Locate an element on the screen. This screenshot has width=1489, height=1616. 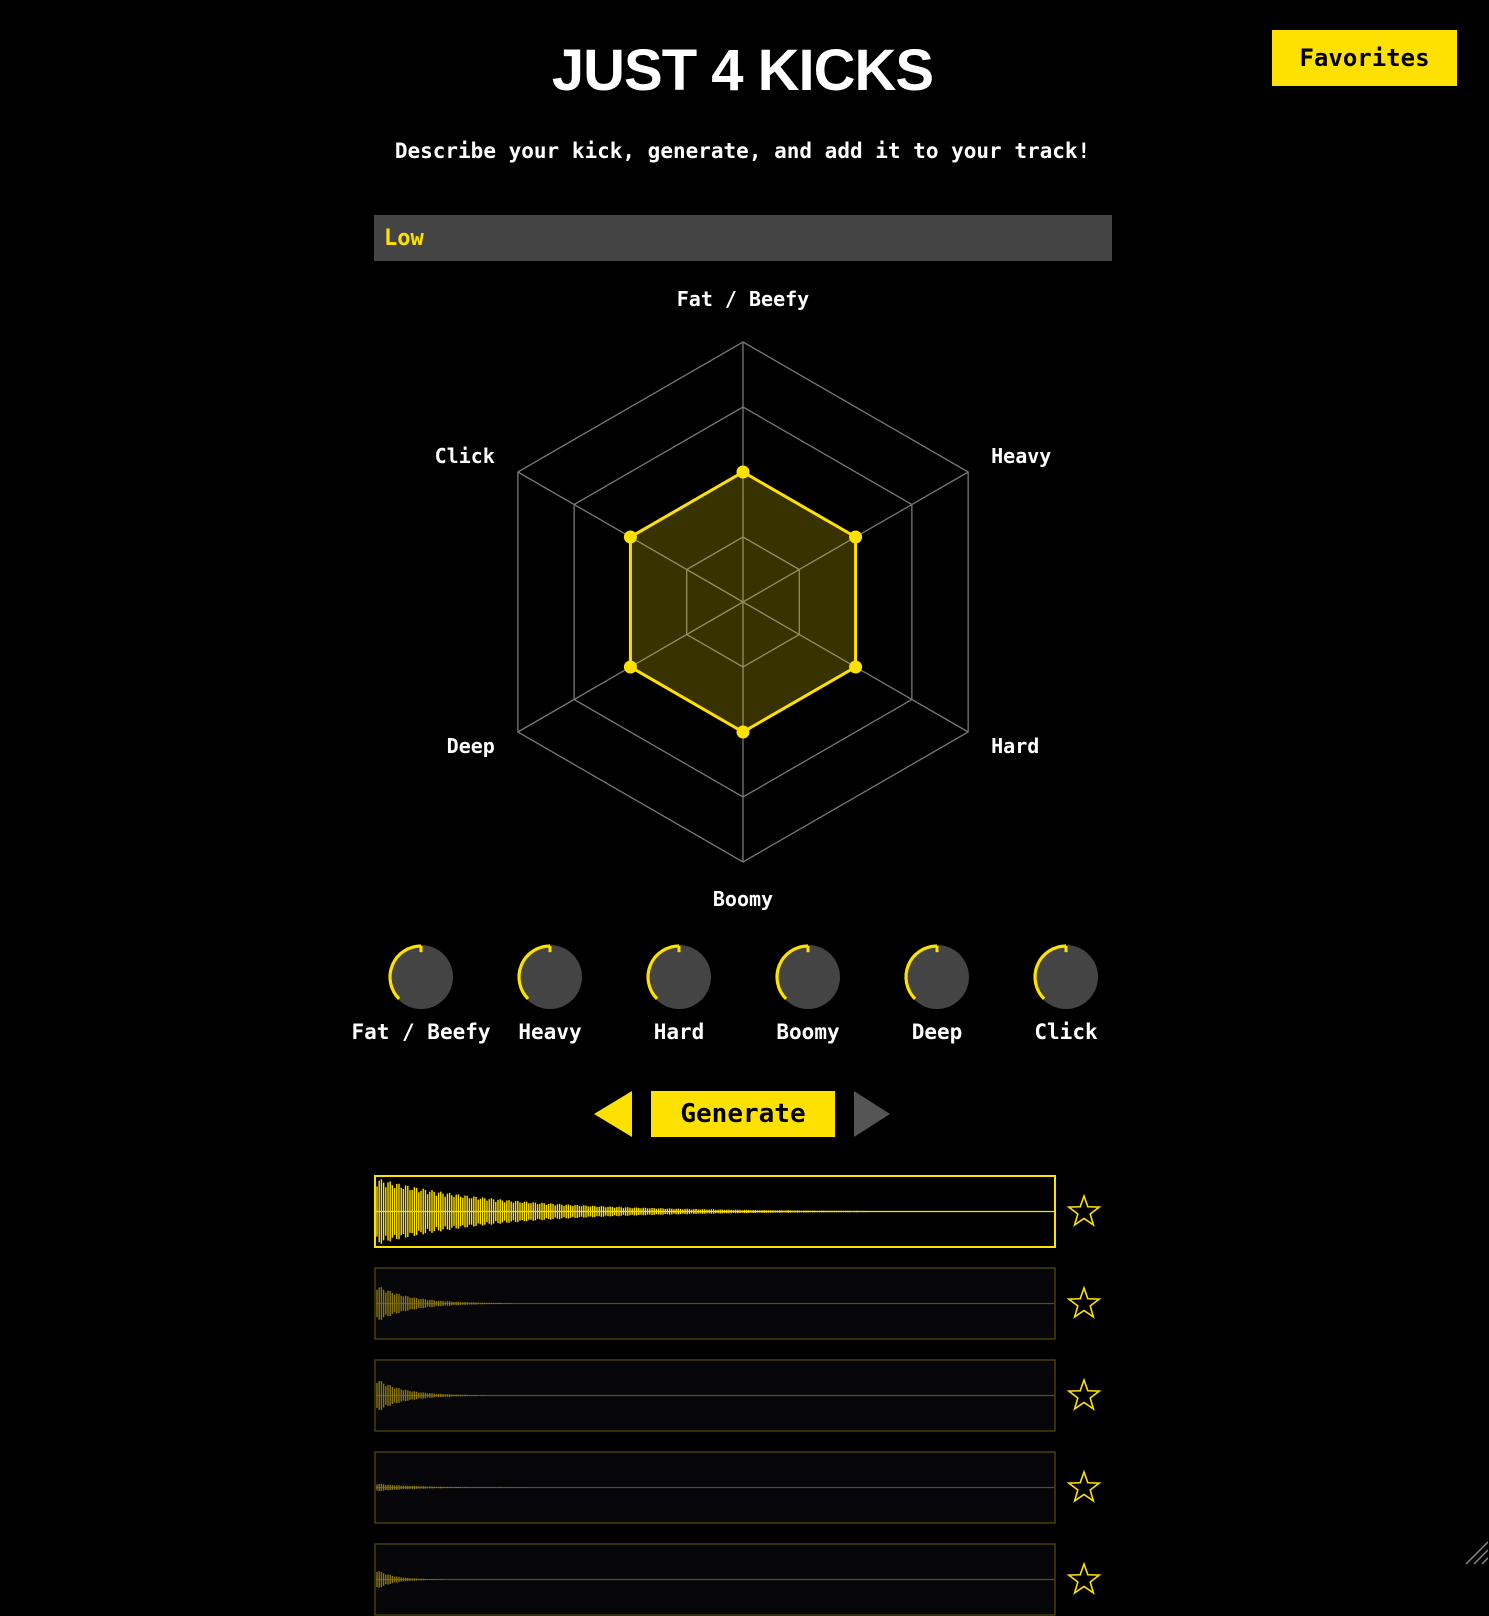
knob-label: Click is located at coordinates (1066, 1032).